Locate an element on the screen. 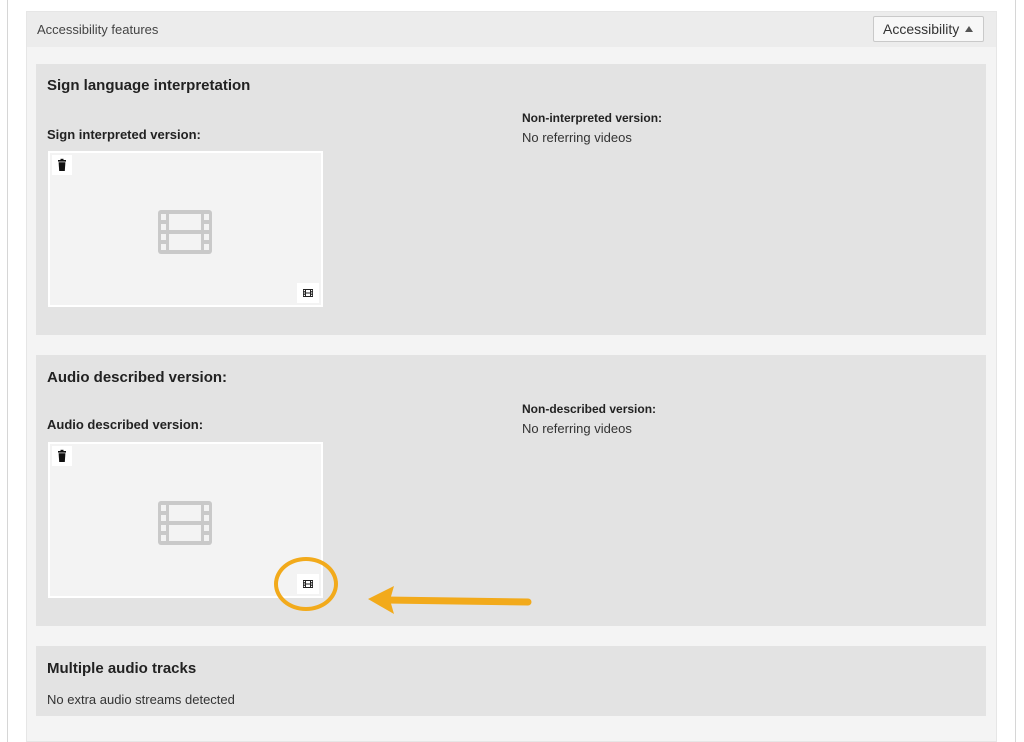 Image resolution: width=1024 pixels, height=742 pixels. non-described-label: Non-described version: is located at coordinates (589, 409).